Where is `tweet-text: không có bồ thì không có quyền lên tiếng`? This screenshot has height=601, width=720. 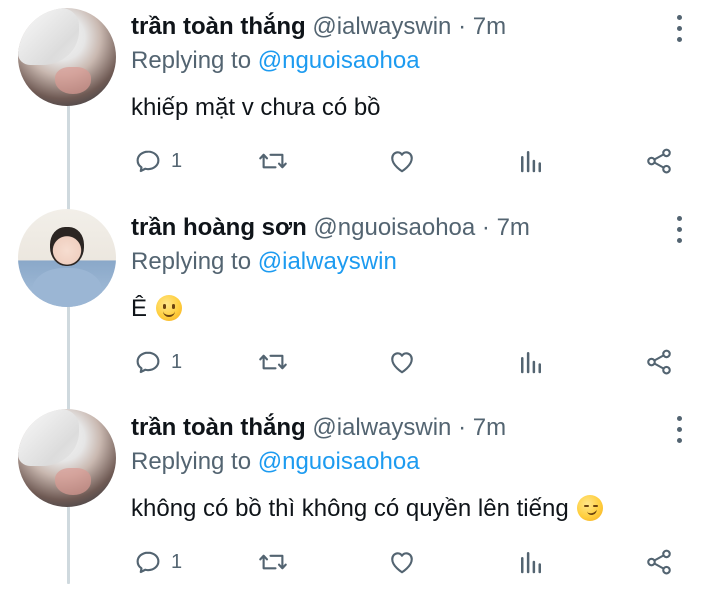 tweet-text: không có bồ thì không có quyền lên tiếng is located at coordinates (367, 509).